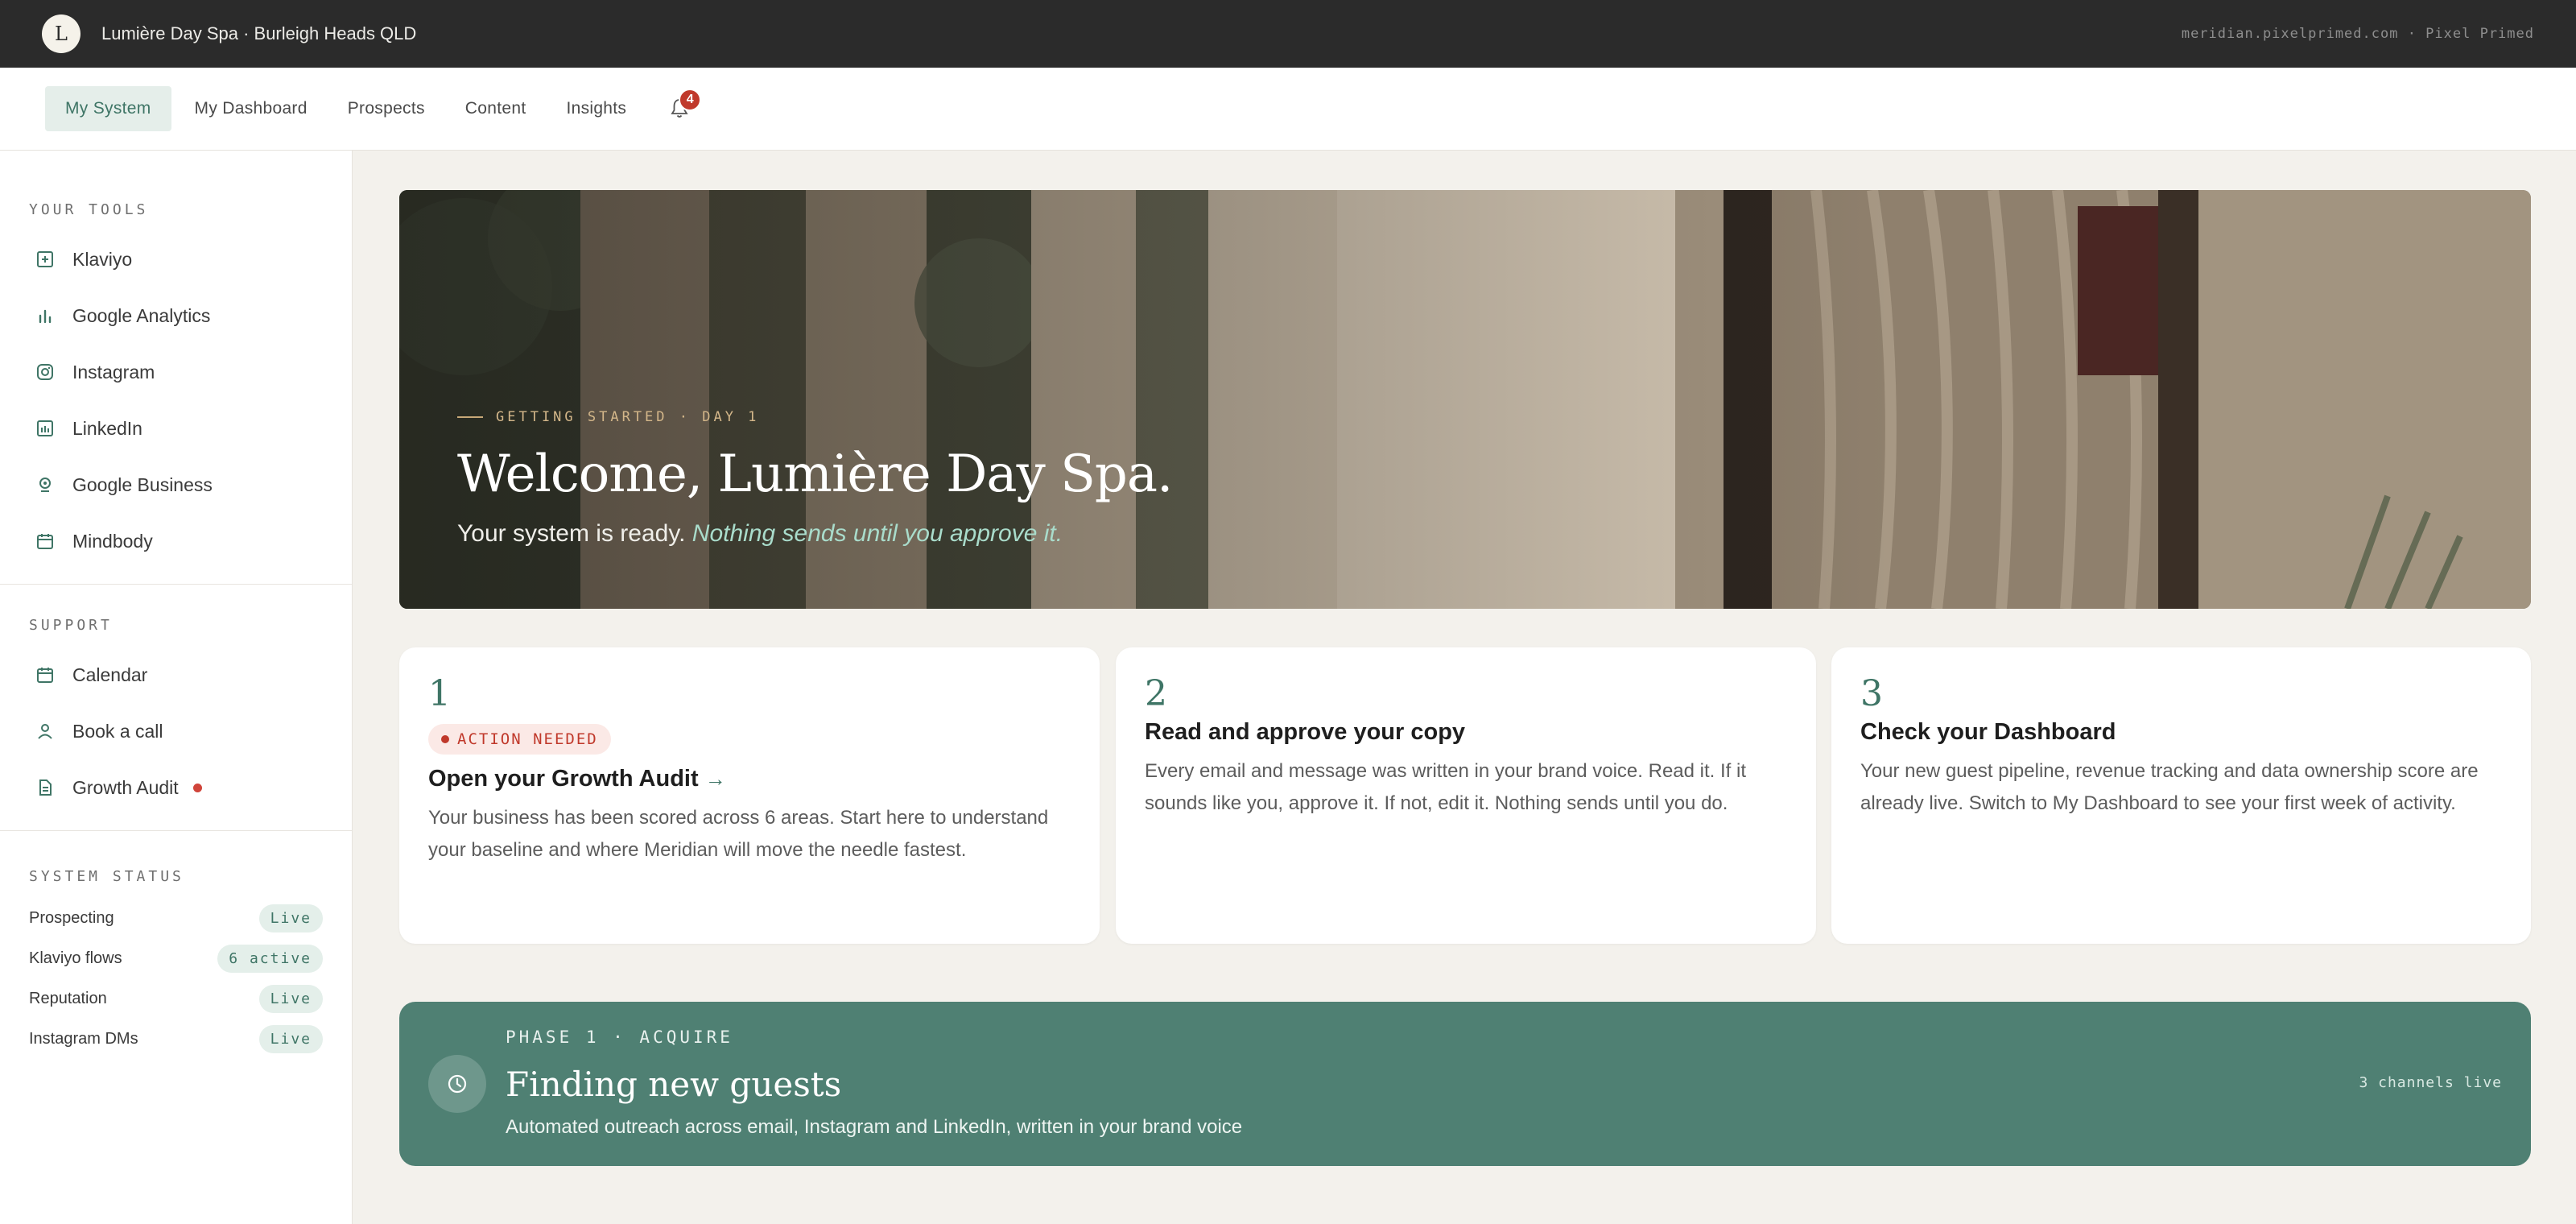 This screenshot has height=1224, width=2576. What do you see at coordinates (108, 108) in the screenshot?
I see `tab-my-system: My System` at bounding box center [108, 108].